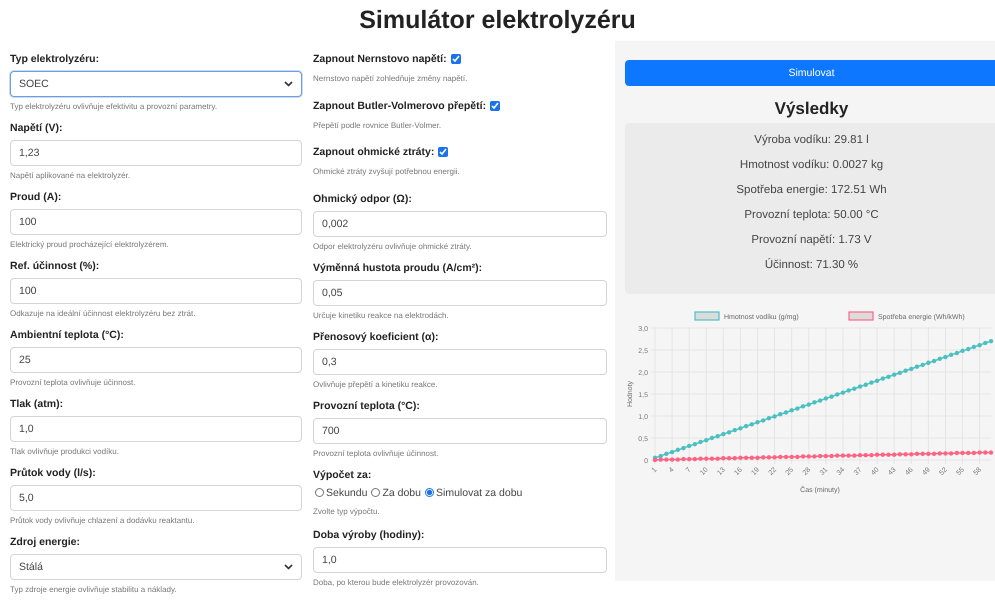 This screenshot has height=600, width=995. Describe the element at coordinates (392, 246) in the screenshot. I see `help-text: Odpor elektrolyzéru ovlivňuje ohmické ztráty.` at that location.